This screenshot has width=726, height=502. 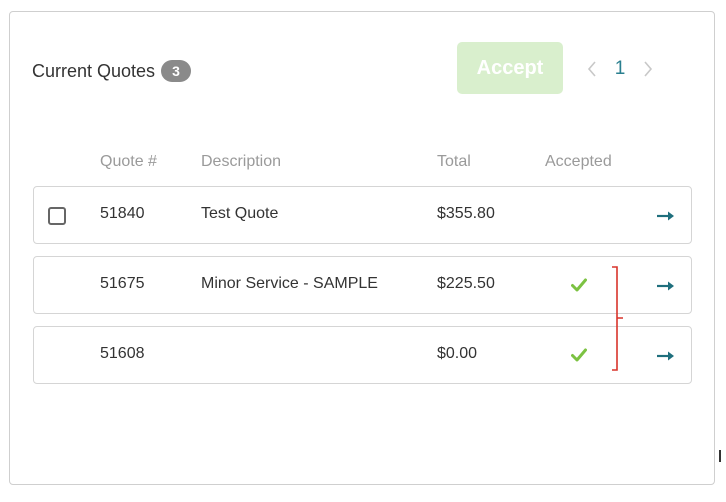 I want to click on quote-number: 51675, so click(x=122, y=283).